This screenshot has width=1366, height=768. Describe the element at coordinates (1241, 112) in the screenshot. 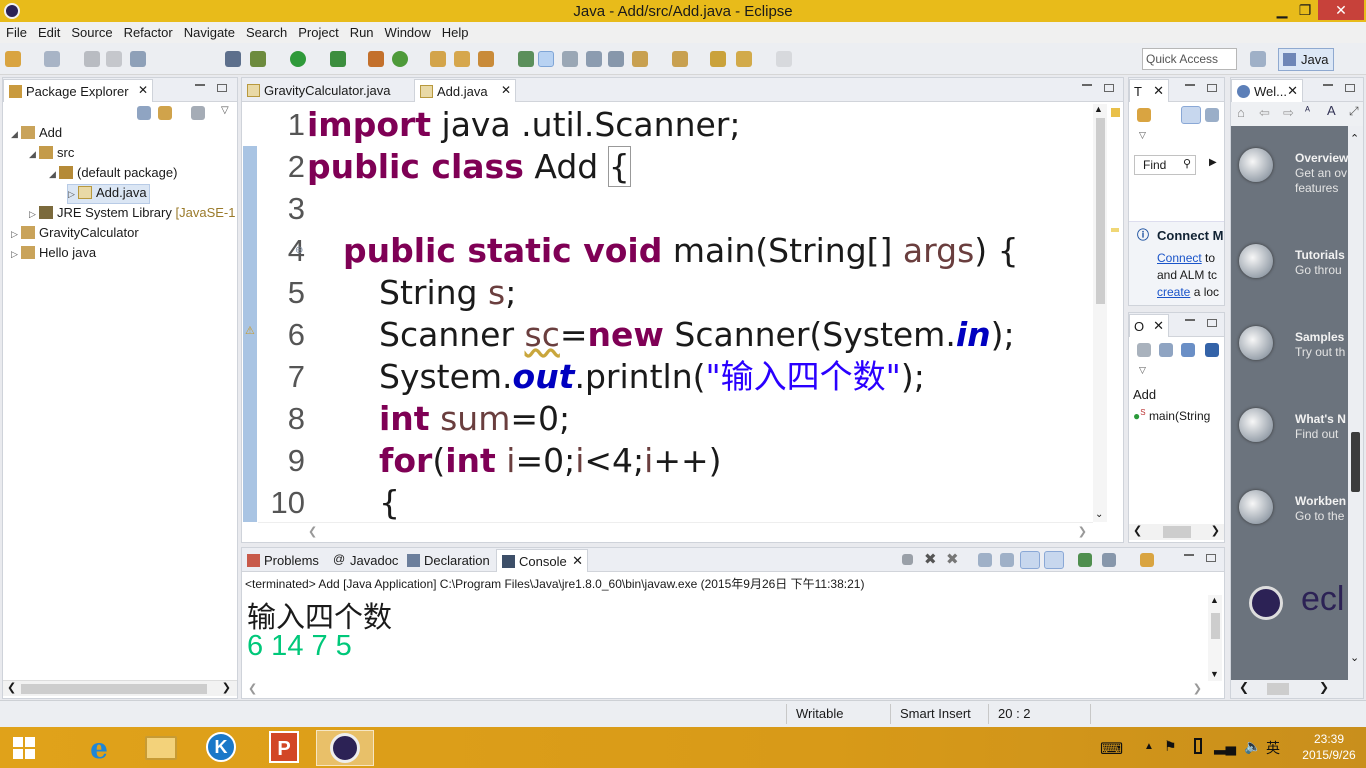

I see `home-icon: ⌂` at that location.